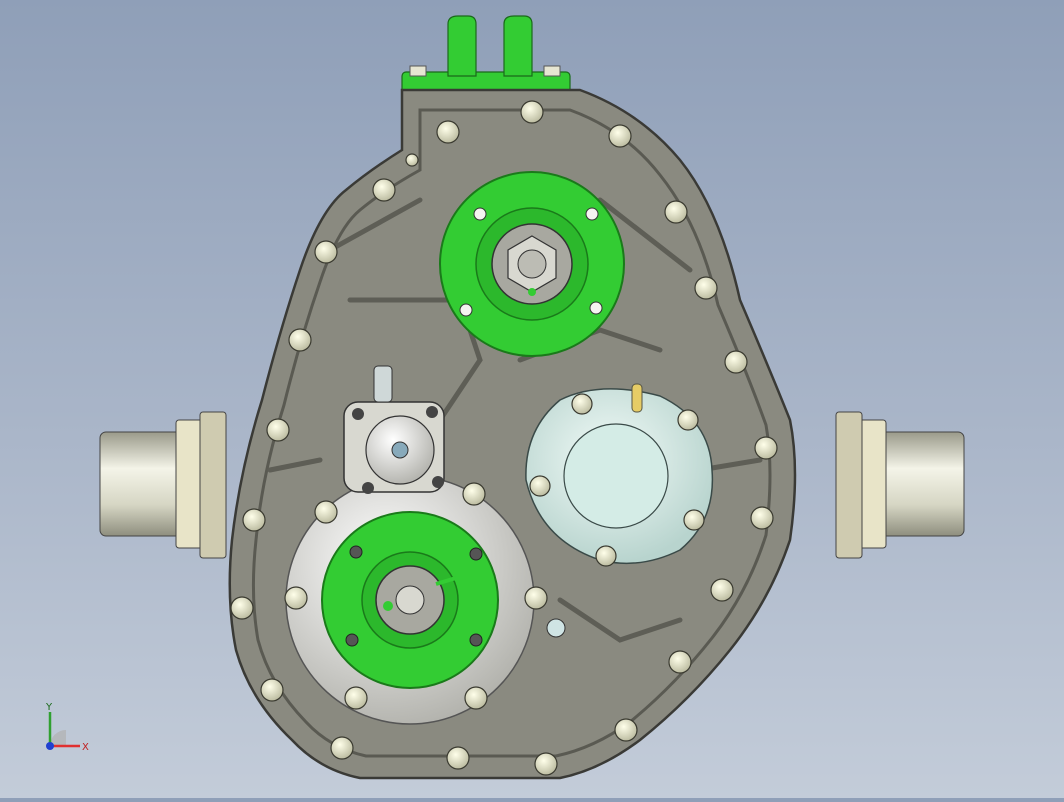  Describe the element at coordinates (900, 485) in the screenshot. I see `right-output-shaft` at that location.